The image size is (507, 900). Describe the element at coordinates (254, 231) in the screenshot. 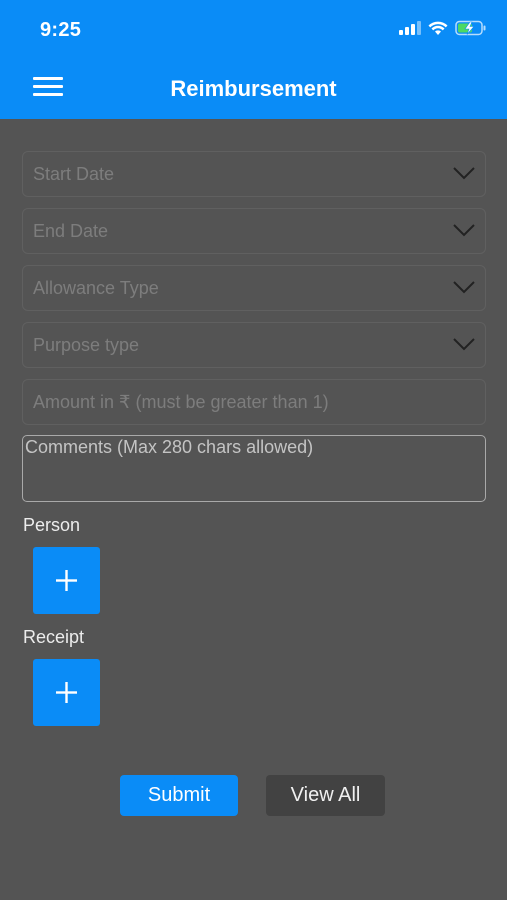

I see `end-date-dropdown: End Date` at that location.